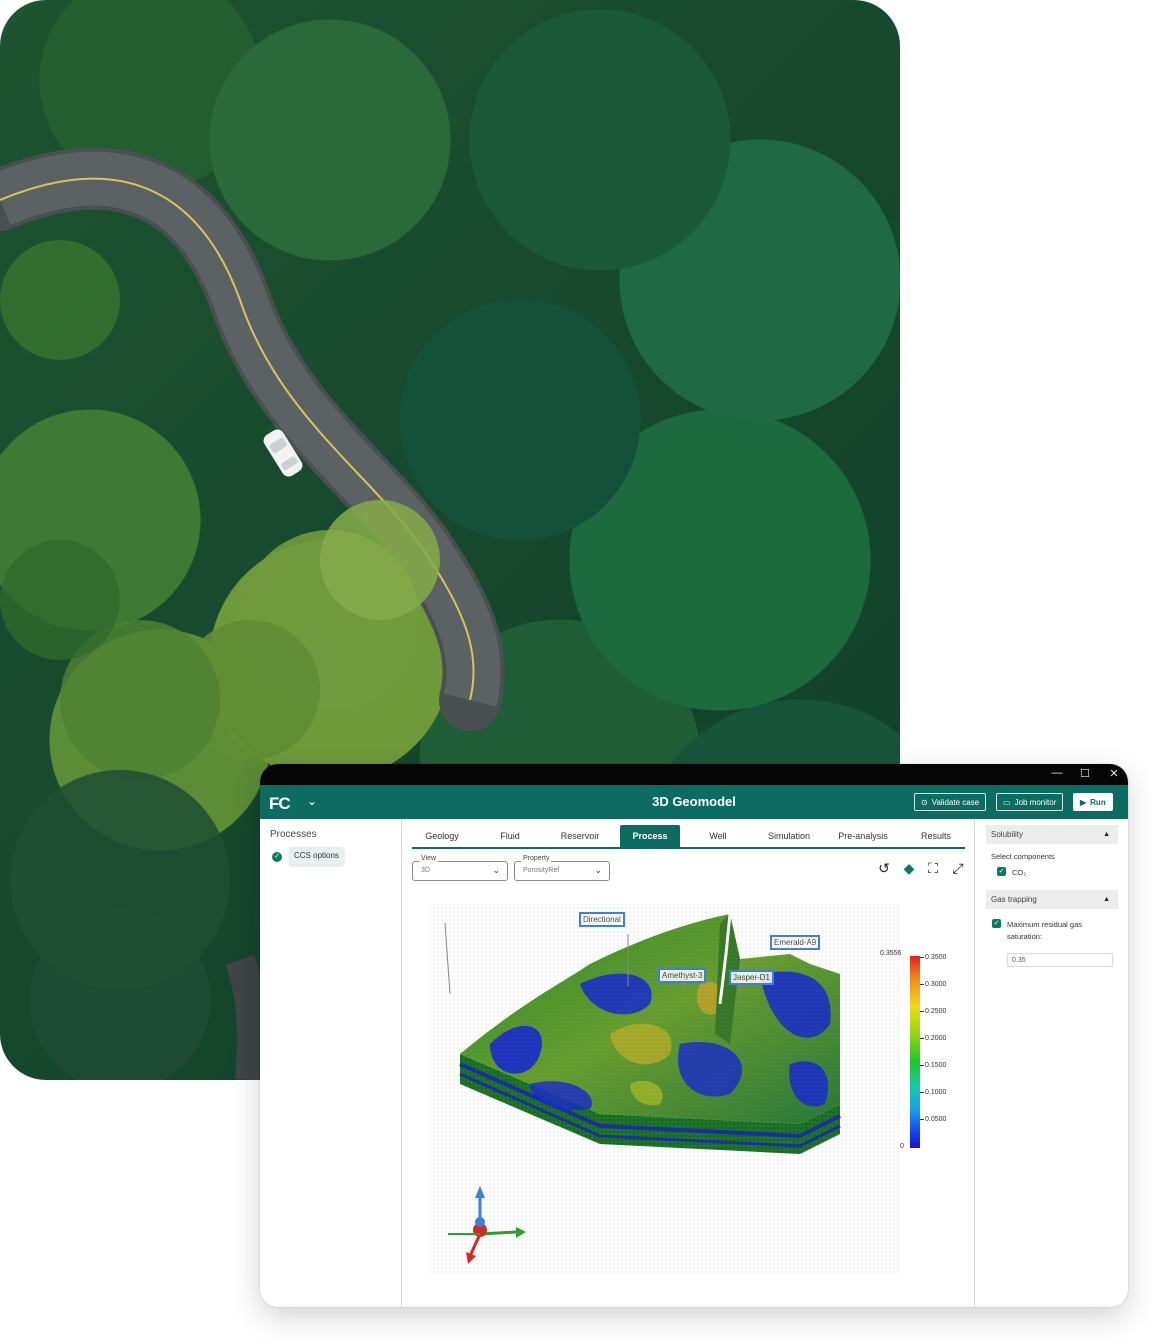 The width and height of the screenshot is (1155, 1341). I want to click on colorbar, so click(915, 1052).